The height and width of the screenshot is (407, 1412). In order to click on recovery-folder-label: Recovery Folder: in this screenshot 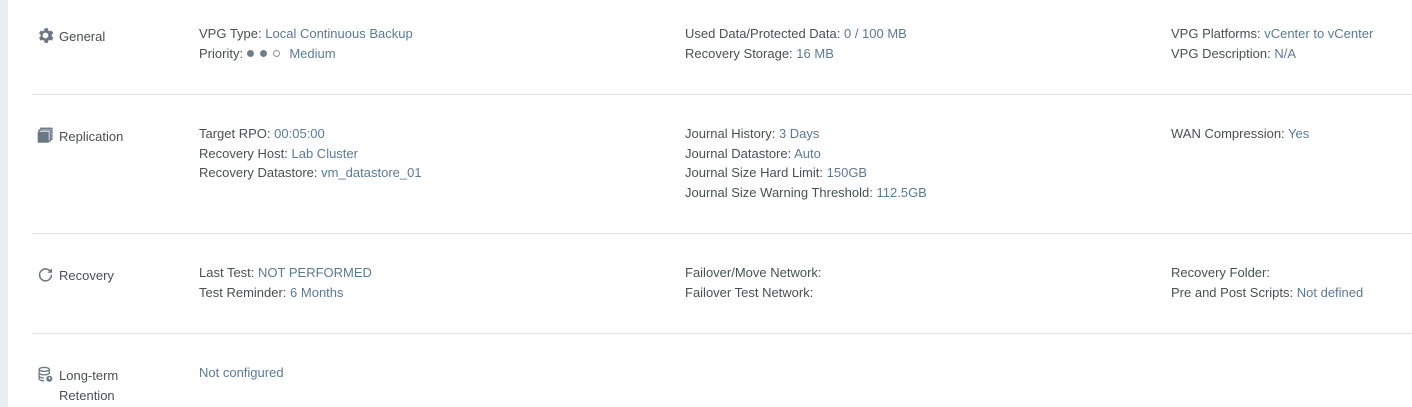, I will do `click(1220, 272)`.